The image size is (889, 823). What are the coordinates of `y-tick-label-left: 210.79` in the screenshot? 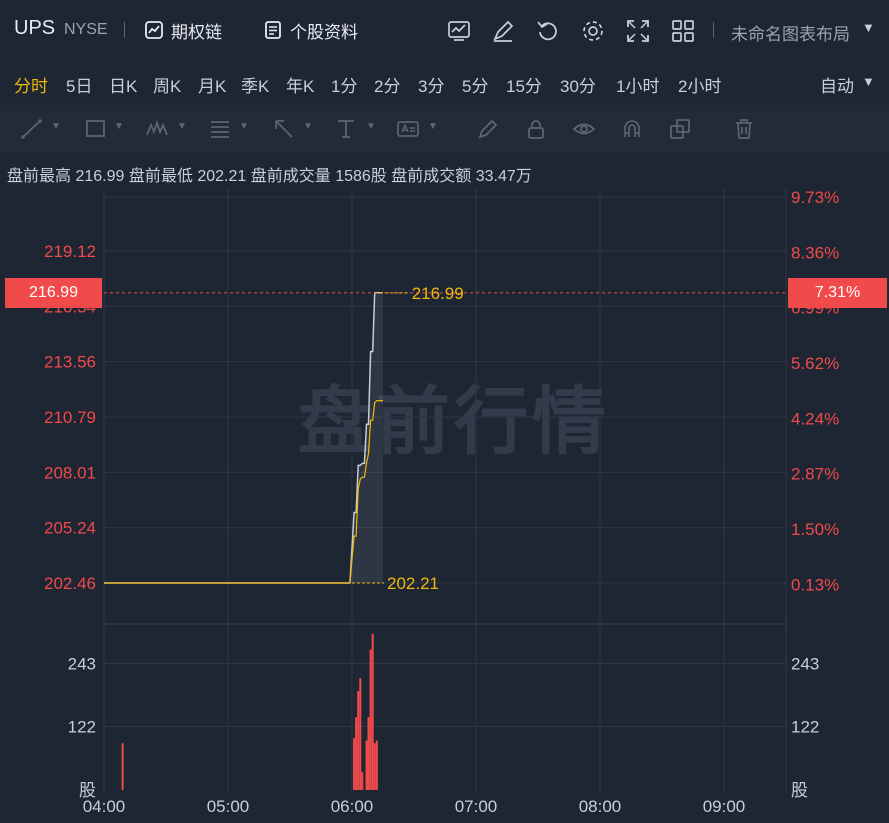 It's located at (70, 417).